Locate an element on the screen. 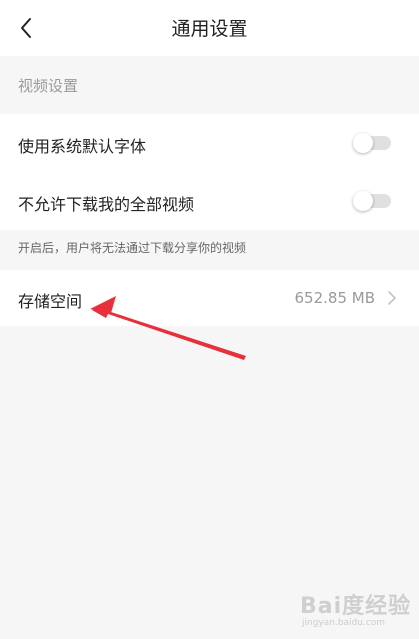  watermark-sub: jingyan.baidu.com is located at coordinates (344, 623).